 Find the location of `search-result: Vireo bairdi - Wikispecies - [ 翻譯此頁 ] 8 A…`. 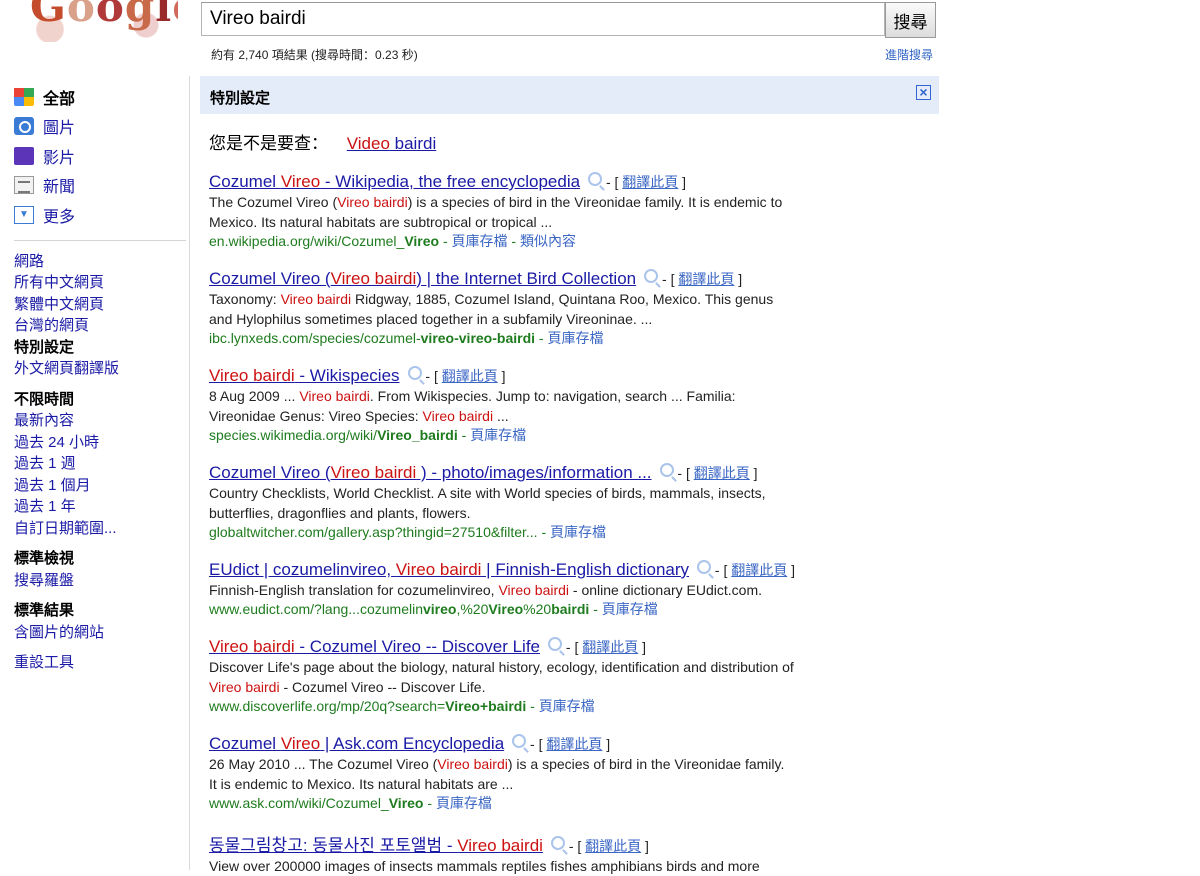

search-result: Vireo bairdi - Wikispecies - [ 翻譯此頁 ] 8 A… is located at coordinates (539, 405).